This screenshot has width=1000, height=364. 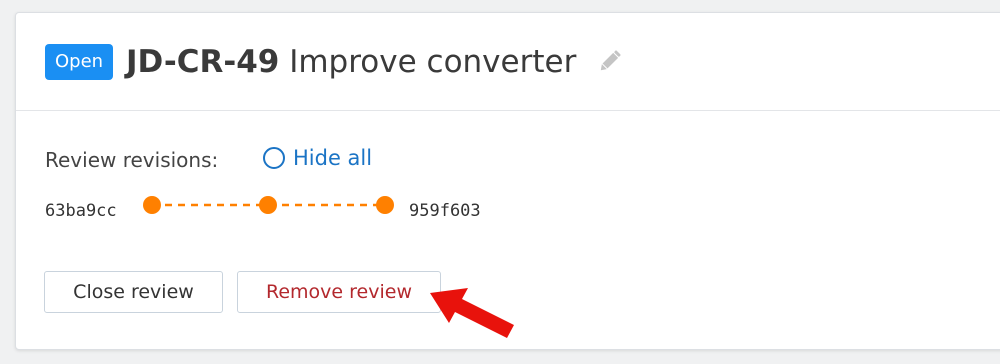 What do you see at coordinates (333, 158) in the screenshot?
I see `hide-all-label: Hide all` at bounding box center [333, 158].